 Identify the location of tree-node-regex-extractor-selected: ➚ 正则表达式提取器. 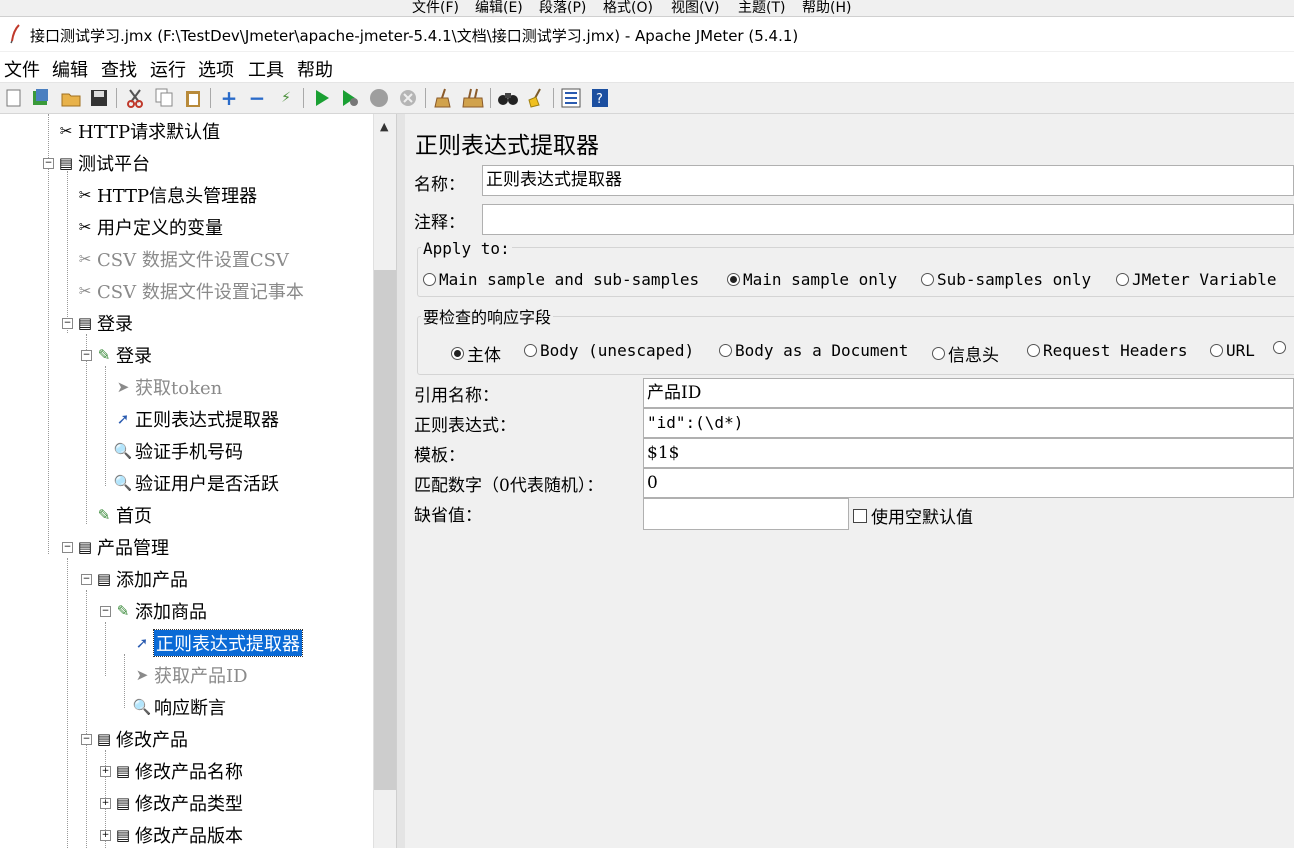
(218, 643).